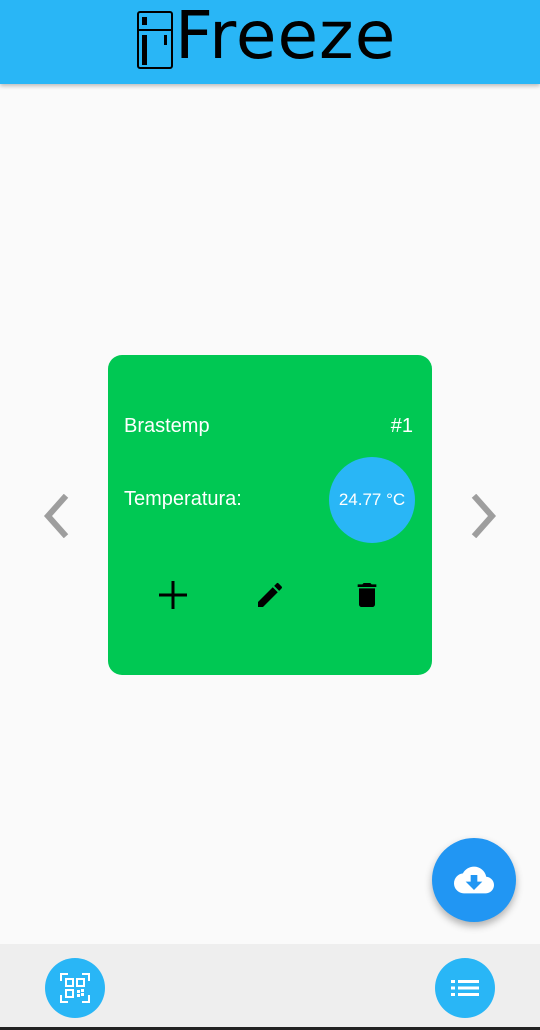 Image resolution: width=540 pixels, height=1030 pixels. What do you see at coordinates (167, 426) in the screenshot?
I see `device-name: Brastemp` at bounding box center [167, 426].